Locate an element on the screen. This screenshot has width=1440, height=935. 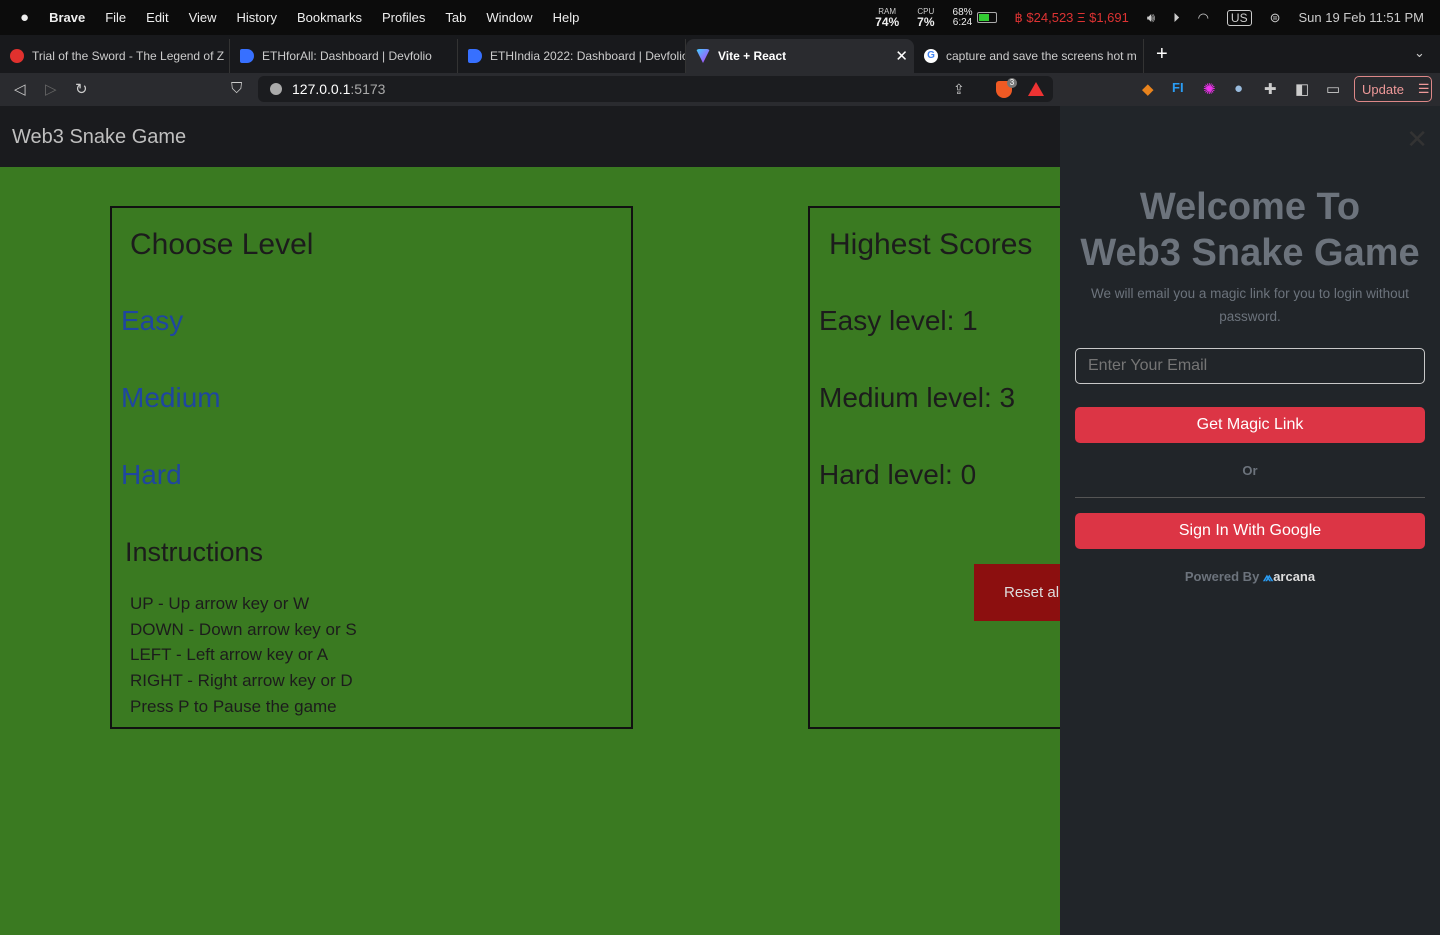
powered-by: Powered By ⩕arcana is located at coordinates (1250, 577).